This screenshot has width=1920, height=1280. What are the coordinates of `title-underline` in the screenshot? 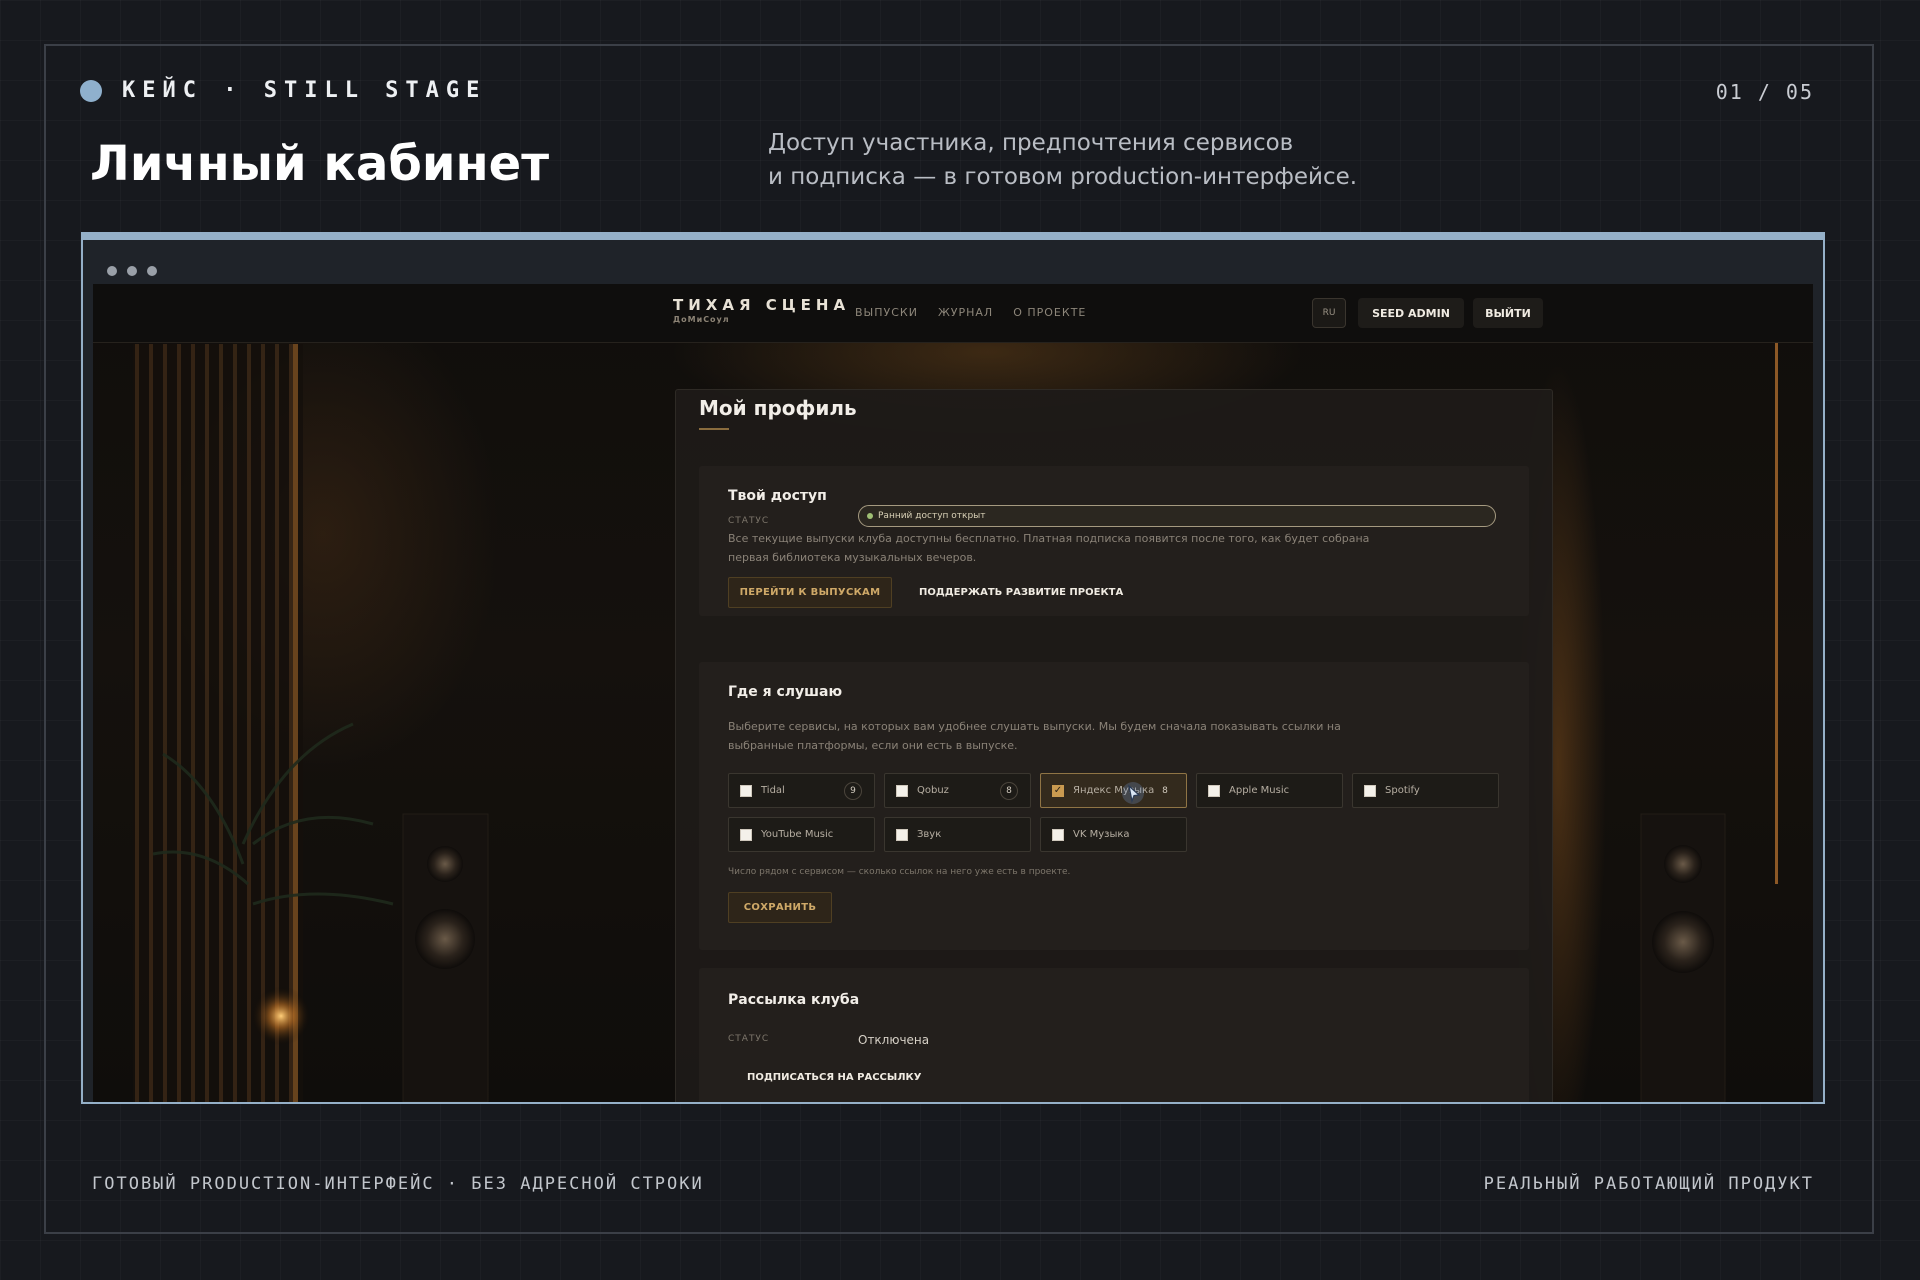 It's located at (714, 429).